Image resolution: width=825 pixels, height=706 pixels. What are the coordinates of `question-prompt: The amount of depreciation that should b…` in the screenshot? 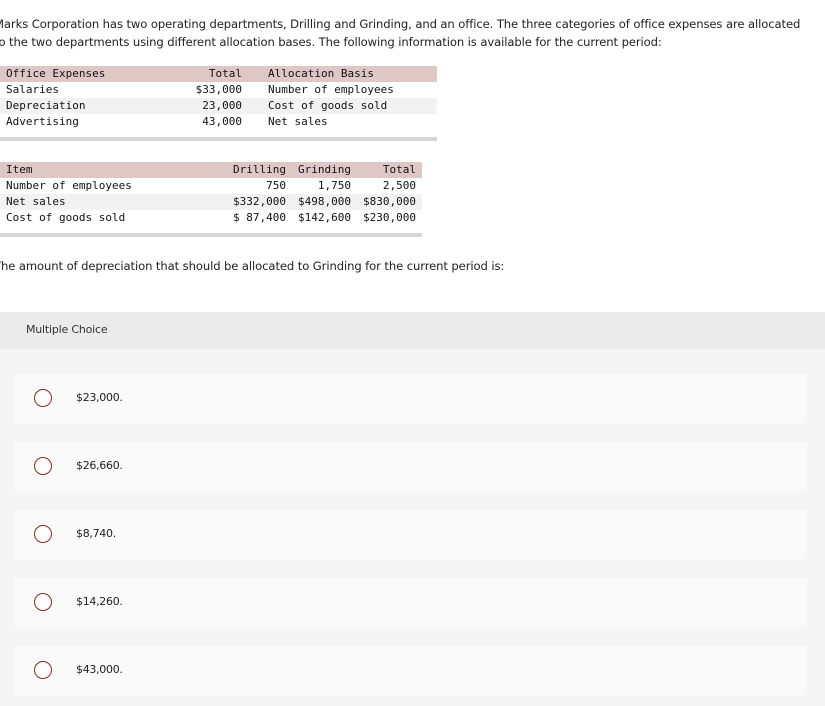 It's located at (252, 266).